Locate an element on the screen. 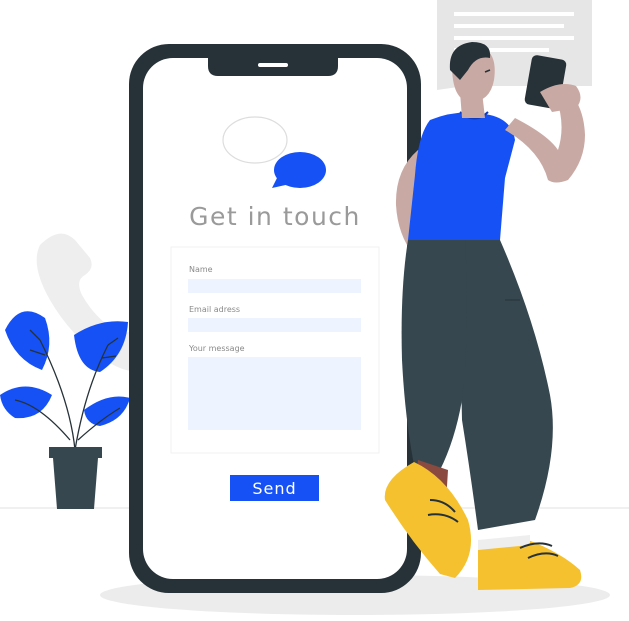 This screenshot has width=629, height=621. email-label: Email adress is located at coordinates (215, 309).